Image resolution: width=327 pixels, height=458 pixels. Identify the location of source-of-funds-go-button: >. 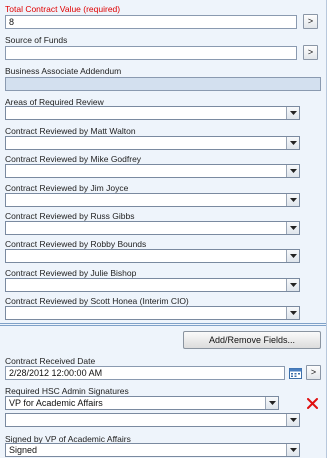
(310, 52).